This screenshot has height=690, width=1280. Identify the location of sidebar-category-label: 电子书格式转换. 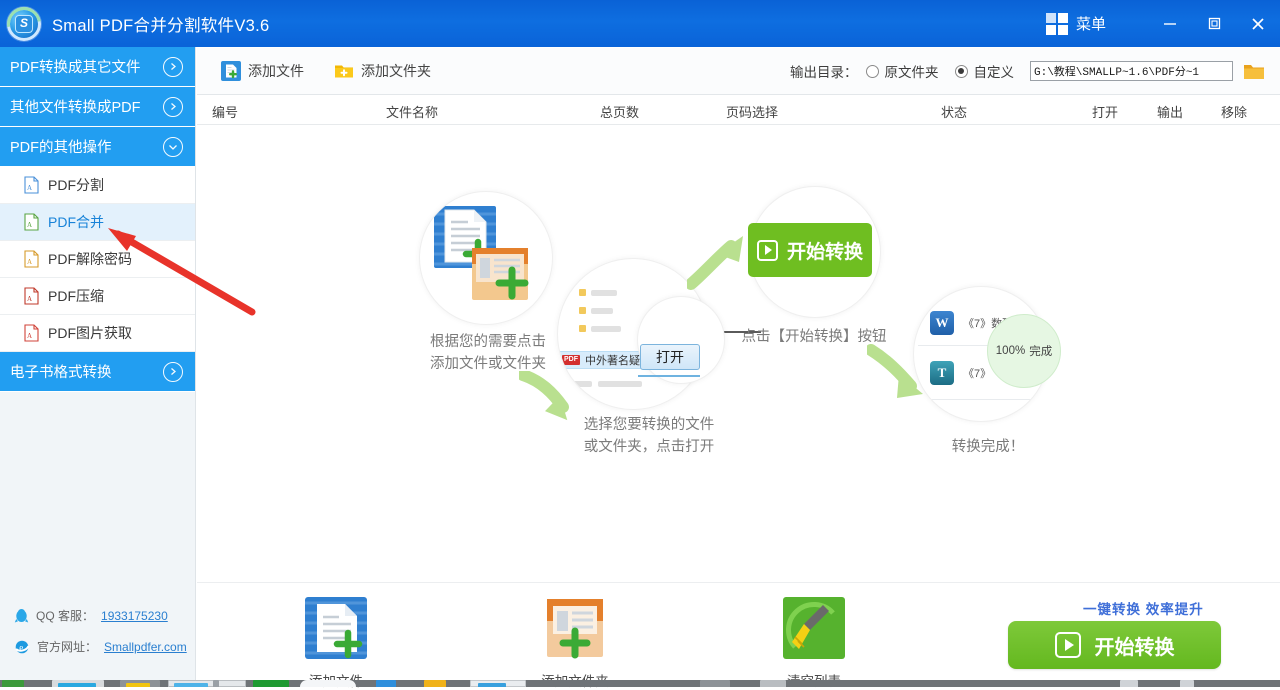
(61, 373).